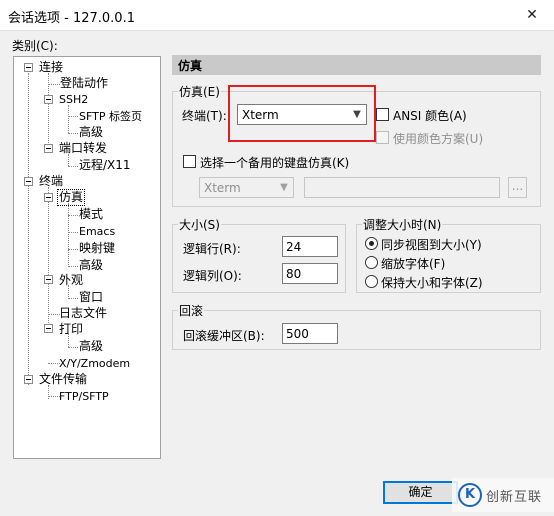 This screenshot has width=554, height=516. What do you see at coordinates (91, 297) in the screenshot?
I see `tree-item-window: 窗口` at bounding box center [91, 297].